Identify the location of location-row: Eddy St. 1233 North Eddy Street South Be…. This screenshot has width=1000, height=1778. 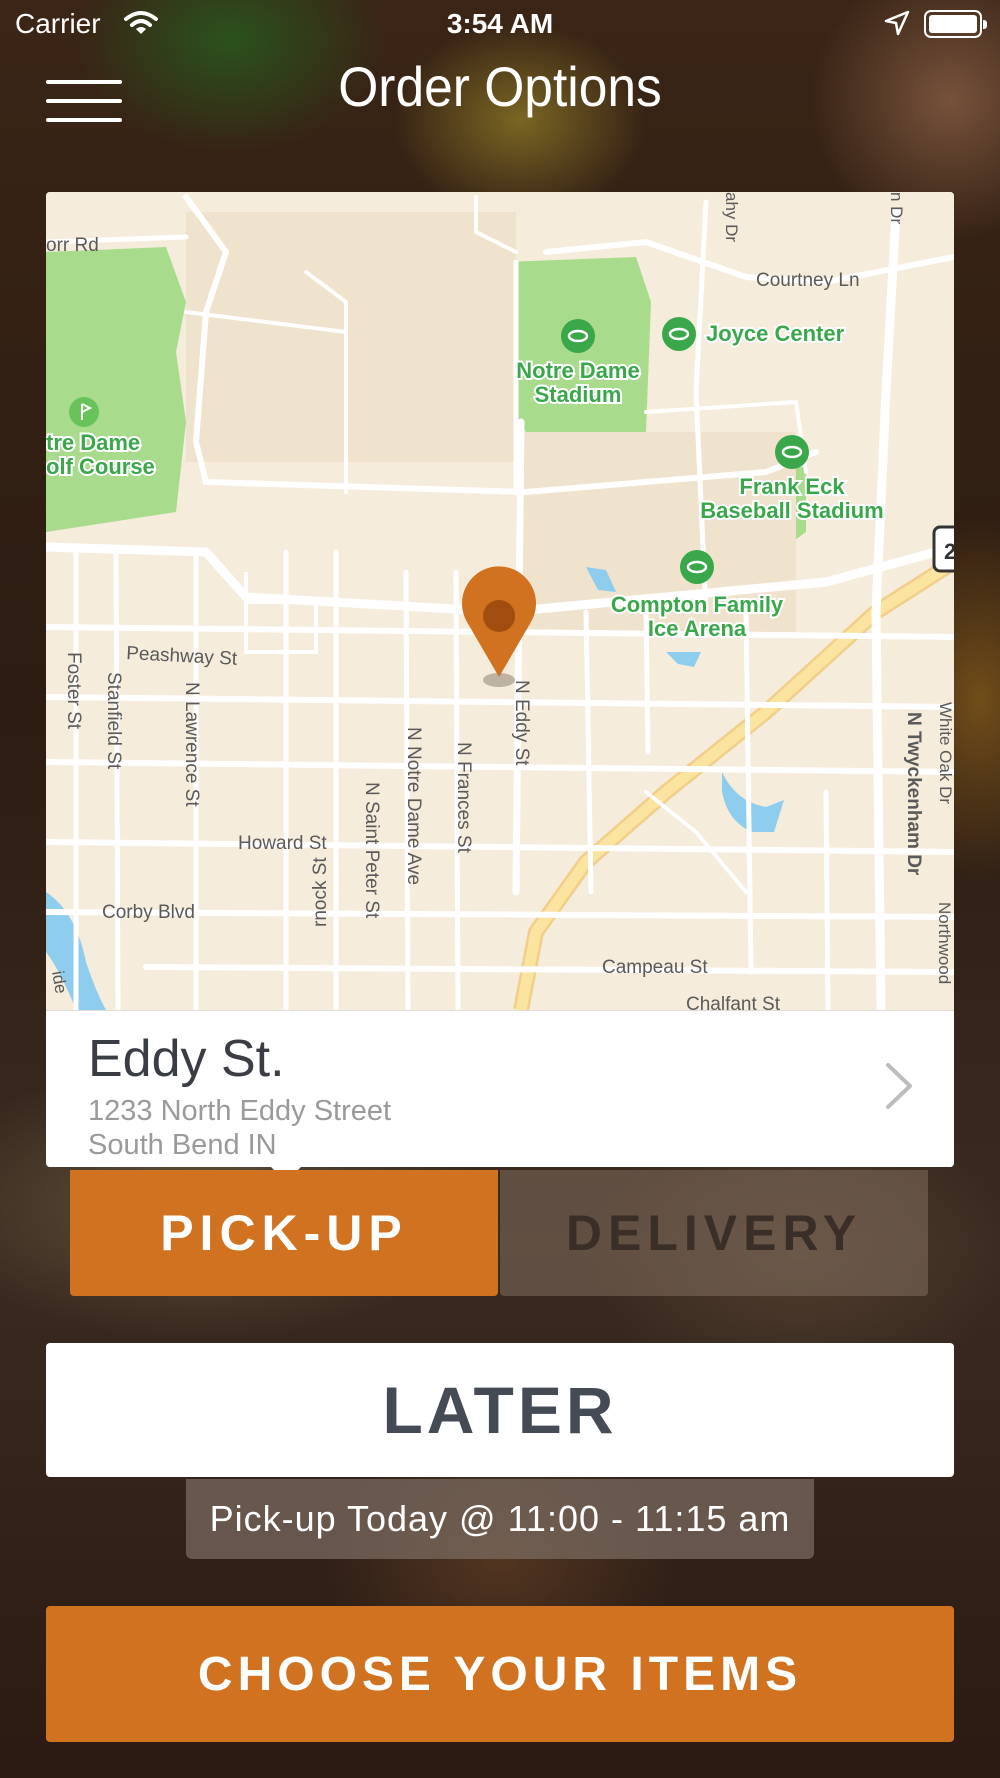
(500, 1088).